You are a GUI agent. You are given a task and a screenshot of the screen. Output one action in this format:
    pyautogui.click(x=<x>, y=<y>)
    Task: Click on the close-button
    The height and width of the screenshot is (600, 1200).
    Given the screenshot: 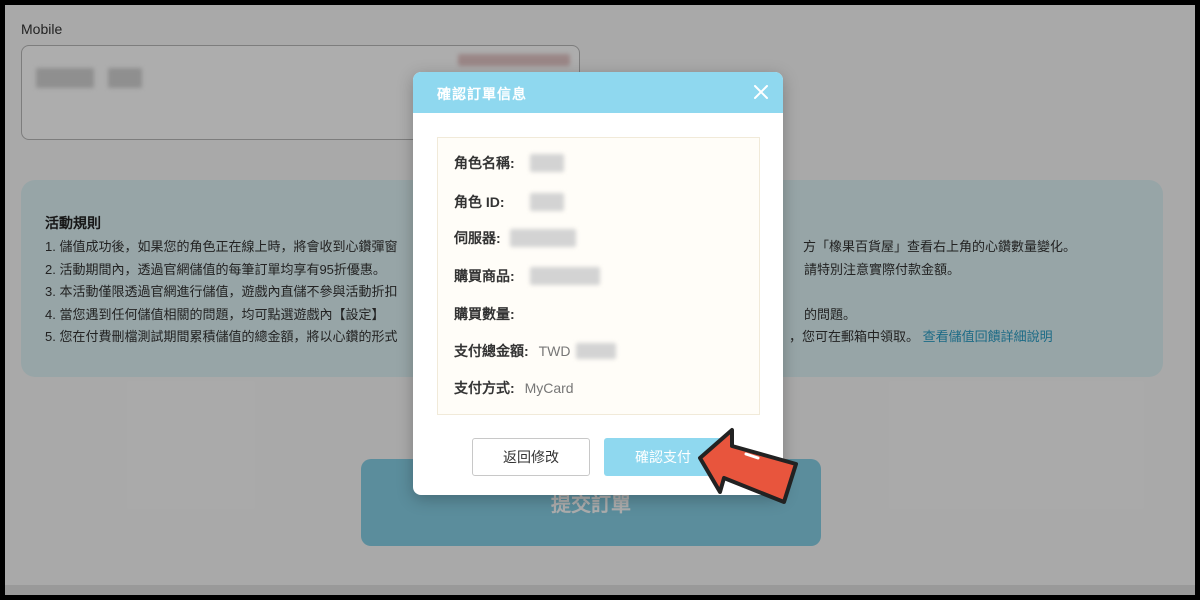 What is the action you would take?
    pyautogui.click(x=761, y=92)
    